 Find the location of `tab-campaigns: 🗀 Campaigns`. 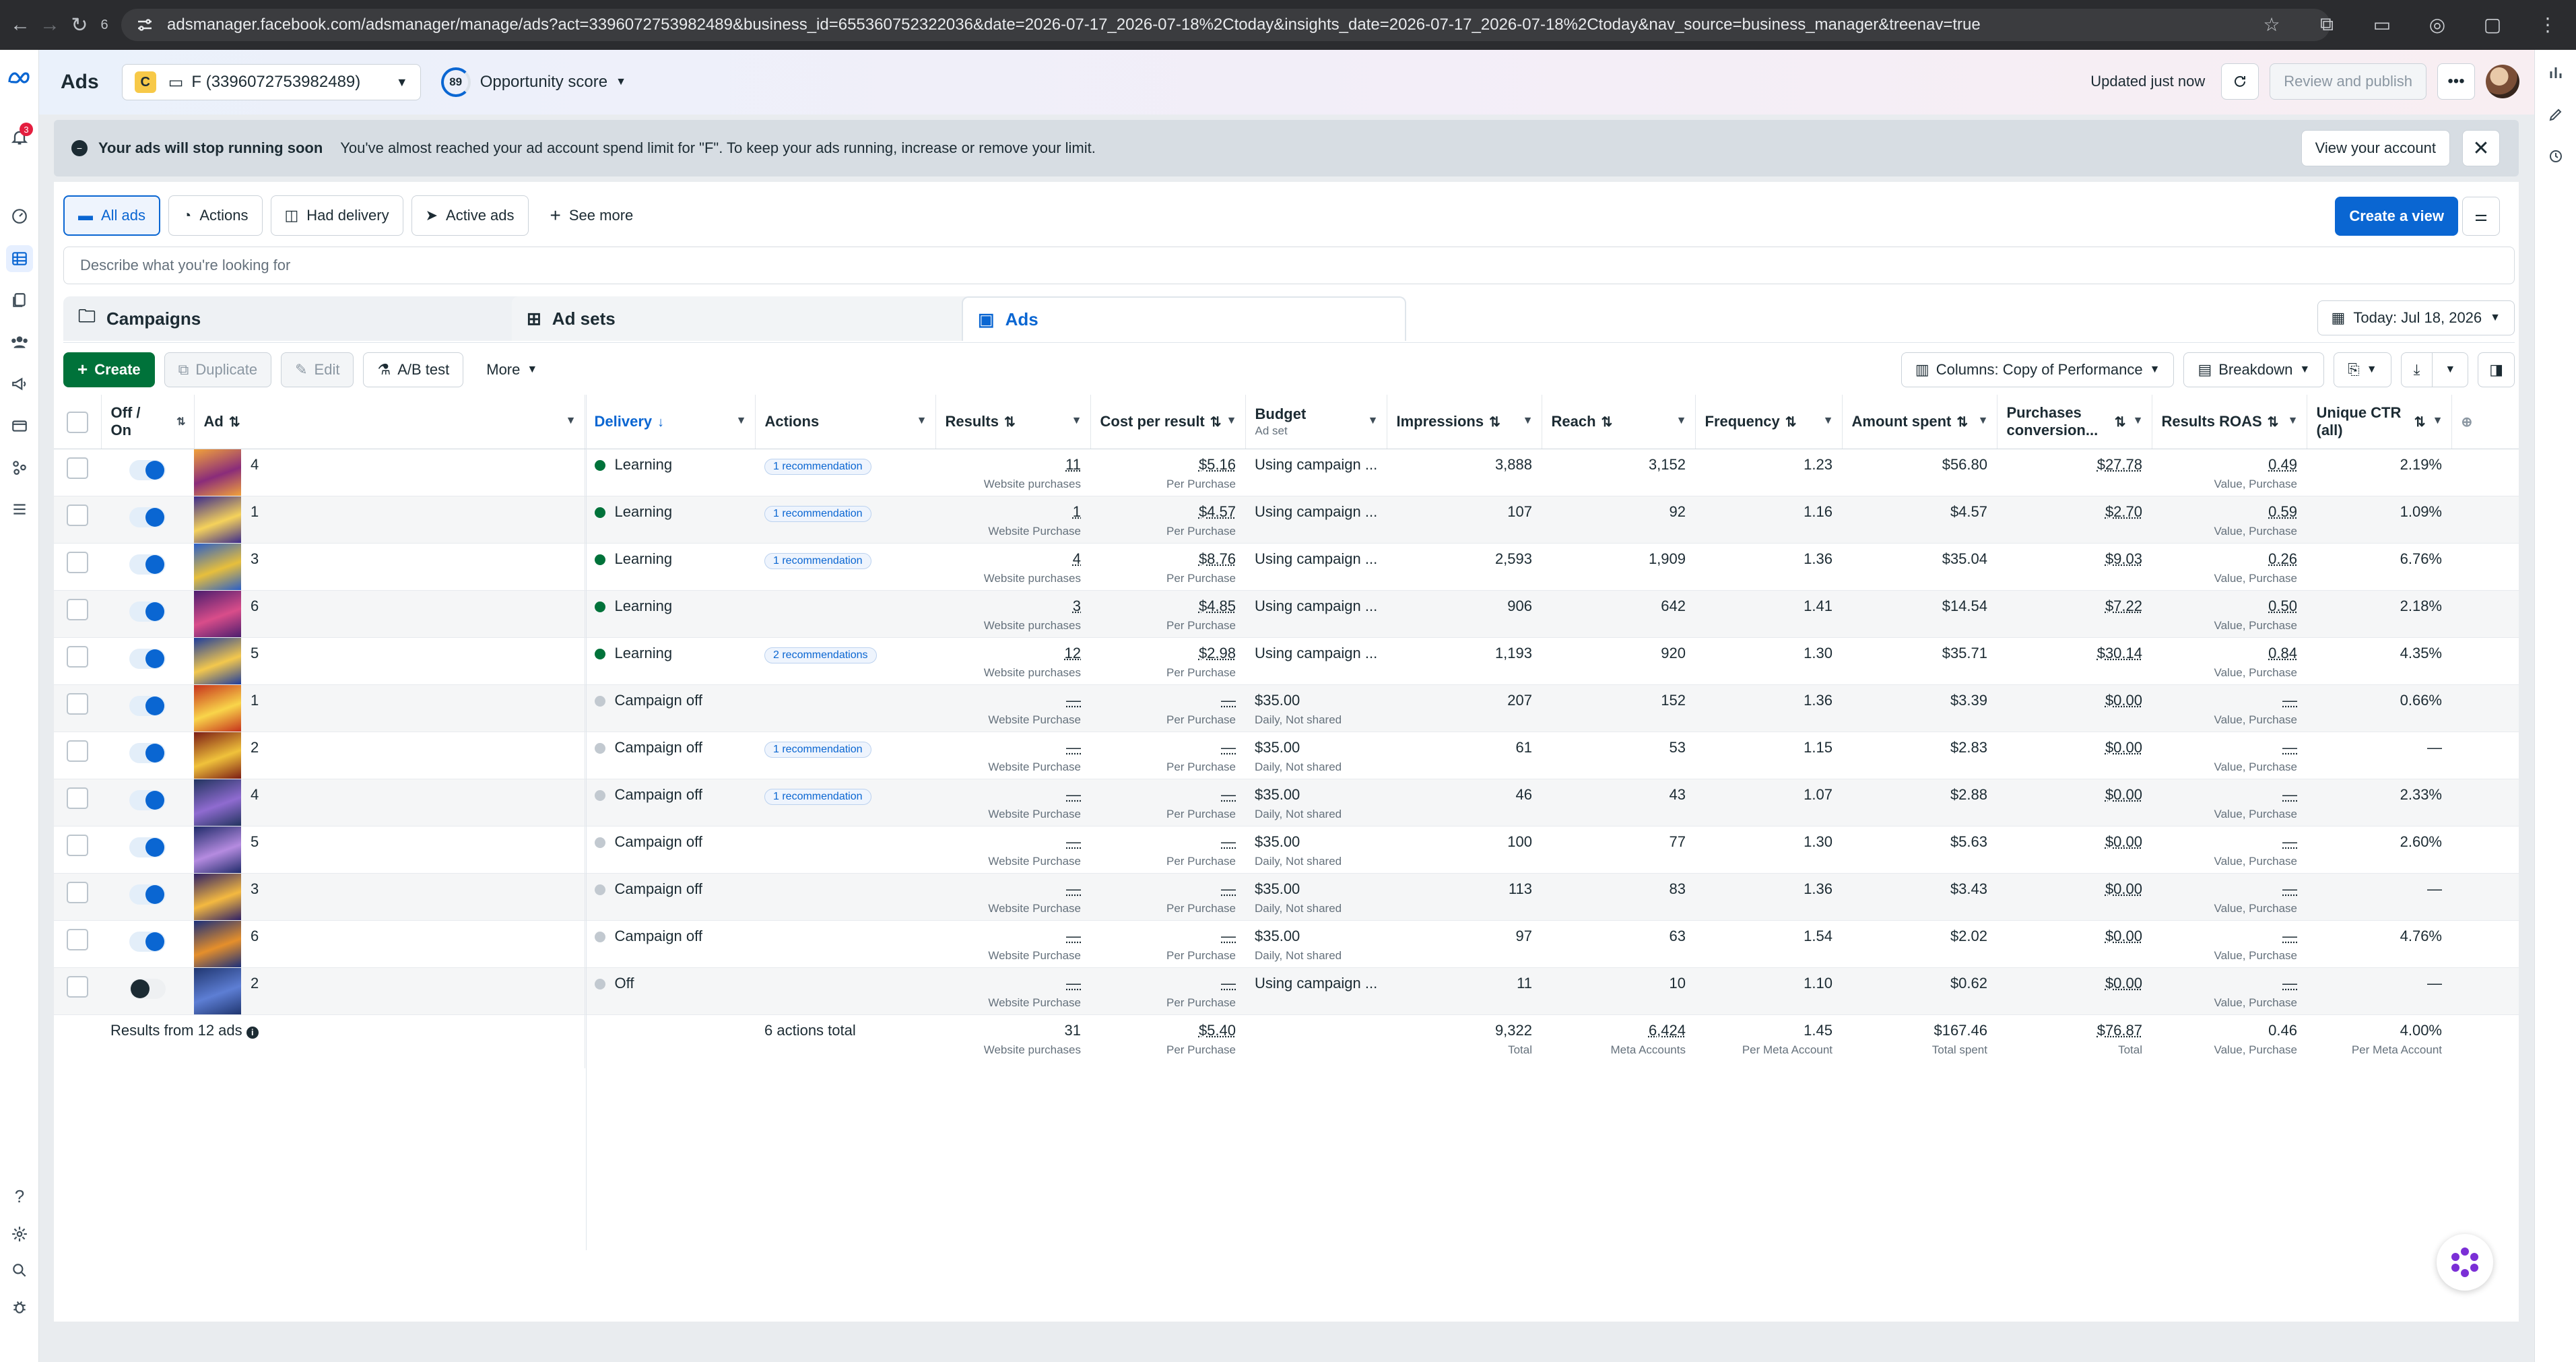

tab-campaigns: 🗀 Campaigns is located at coordinates (311, 318).